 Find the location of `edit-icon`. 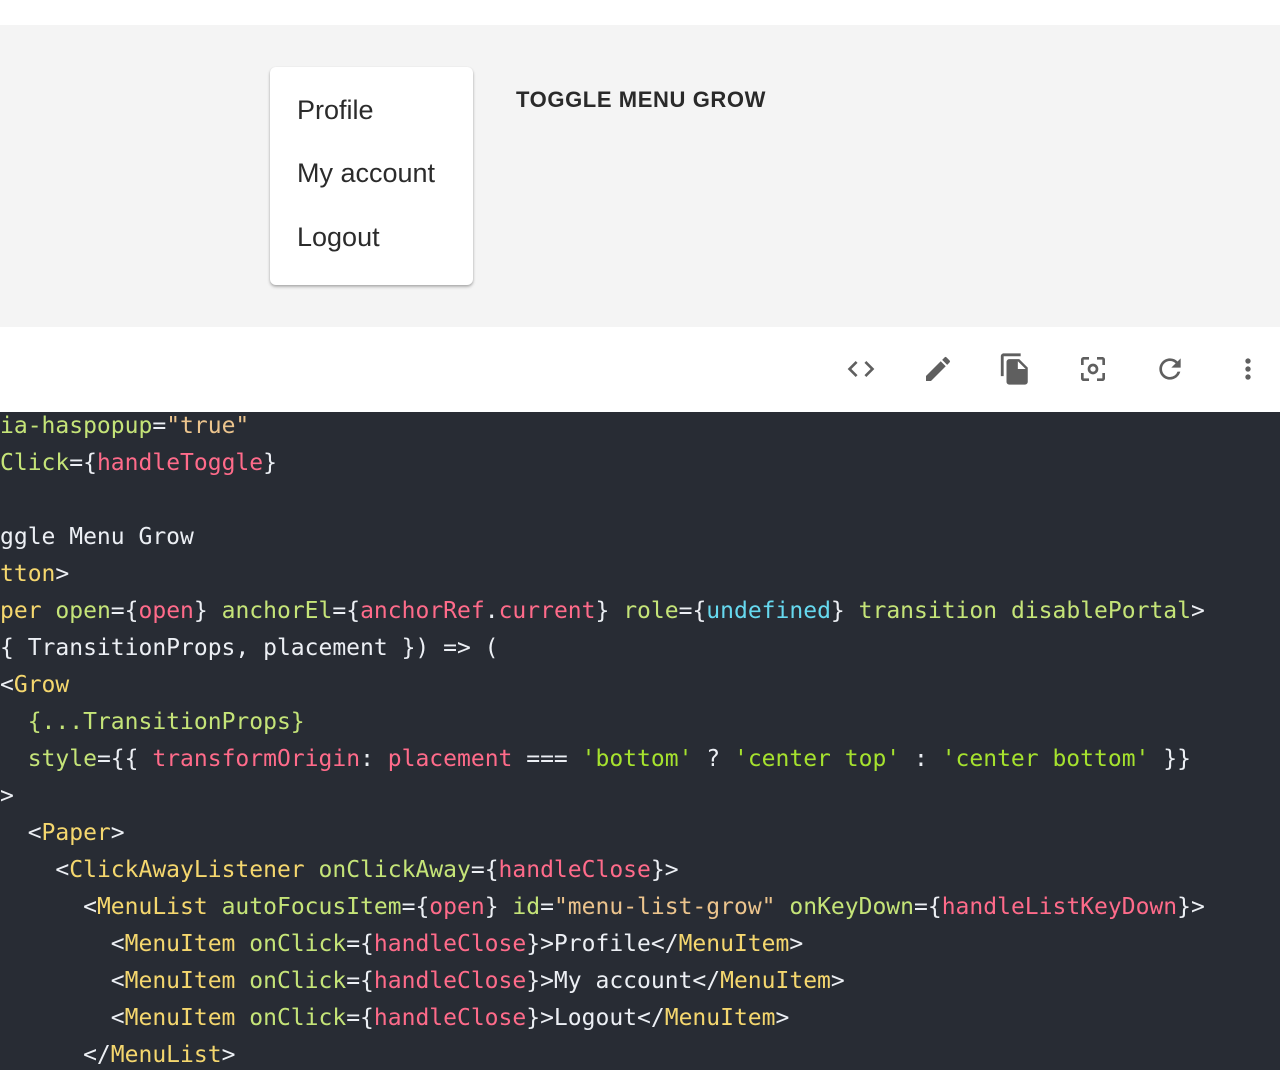

edit-icon is located at coordinates (938, 368).